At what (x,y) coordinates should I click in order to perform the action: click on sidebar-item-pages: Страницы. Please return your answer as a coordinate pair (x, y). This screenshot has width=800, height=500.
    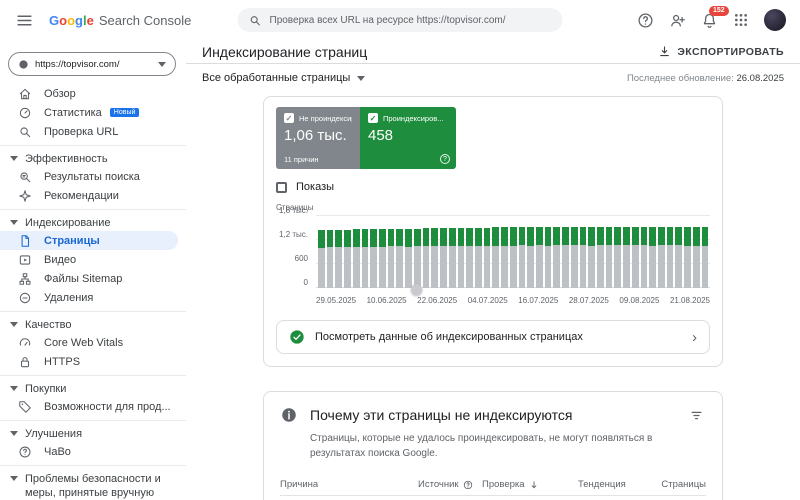
    Looking at the image, I should click on (89, 240).